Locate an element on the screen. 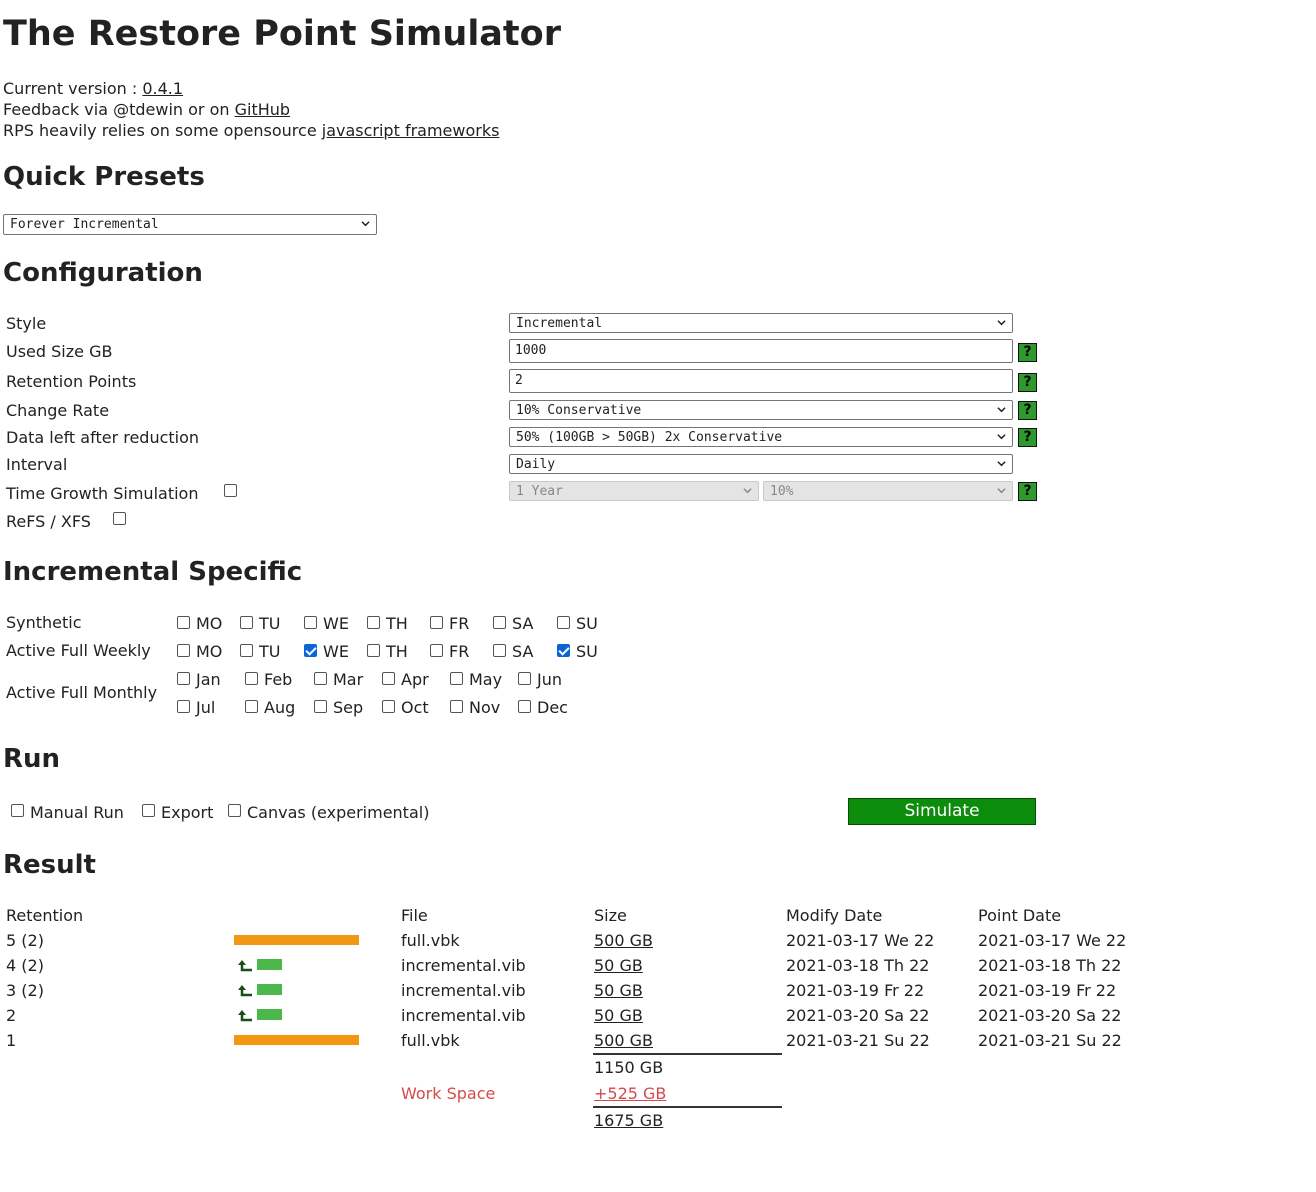  change-rate-value: 10% Conservative is located at coordinates (579, 410).